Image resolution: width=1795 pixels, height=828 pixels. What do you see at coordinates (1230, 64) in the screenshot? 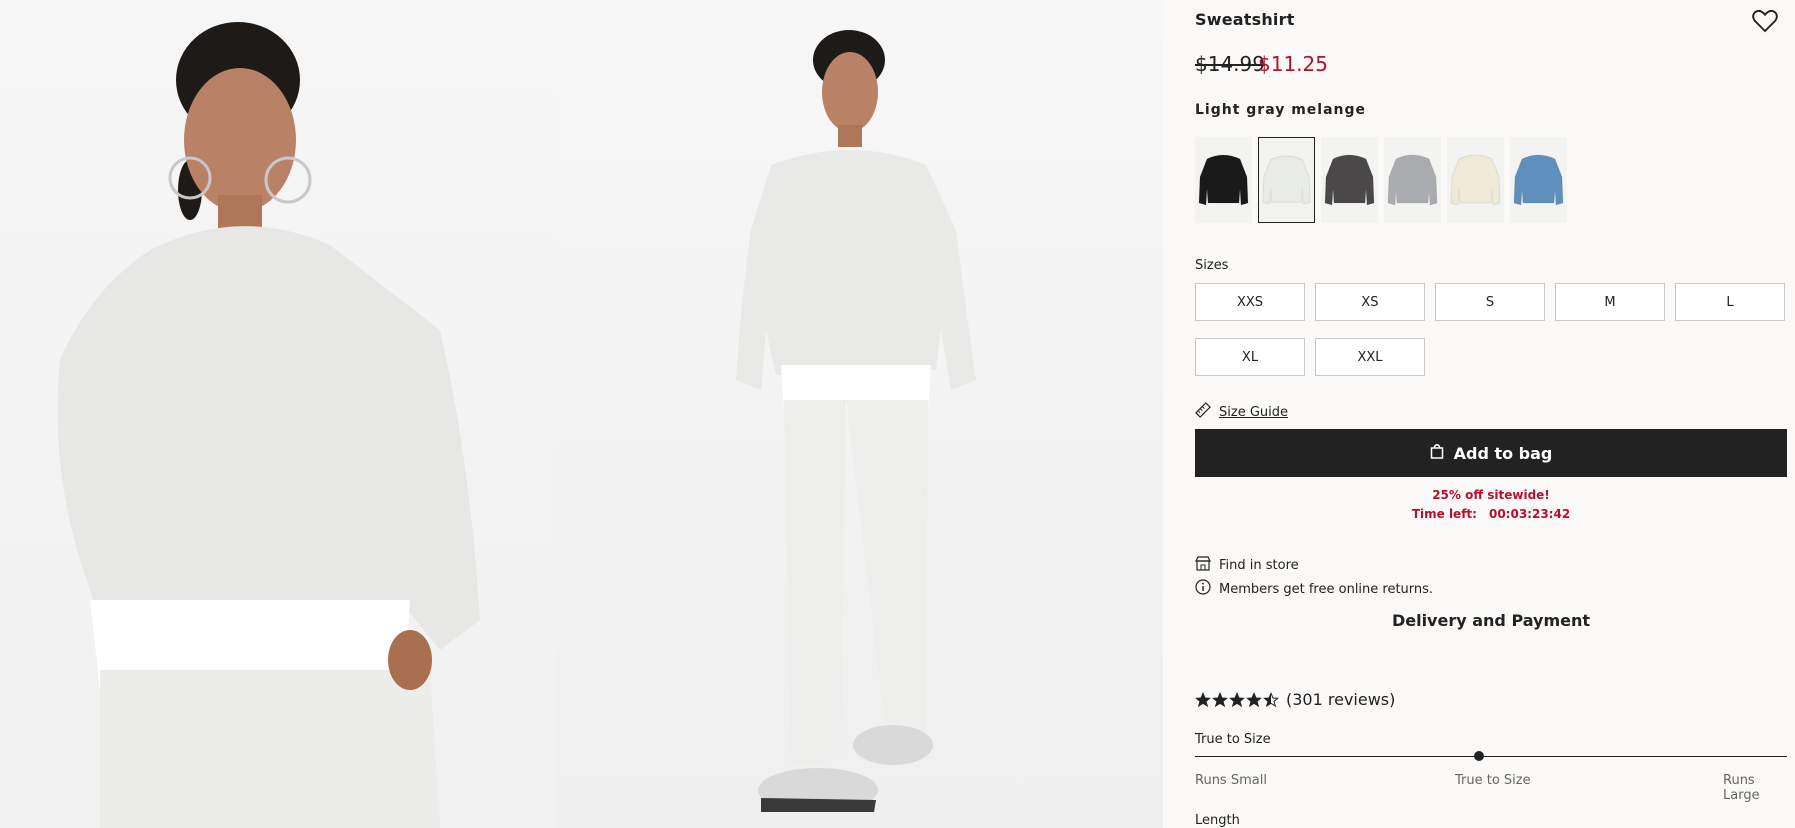
I see `original-price: $14.99` at bounding box center [1230, 64].